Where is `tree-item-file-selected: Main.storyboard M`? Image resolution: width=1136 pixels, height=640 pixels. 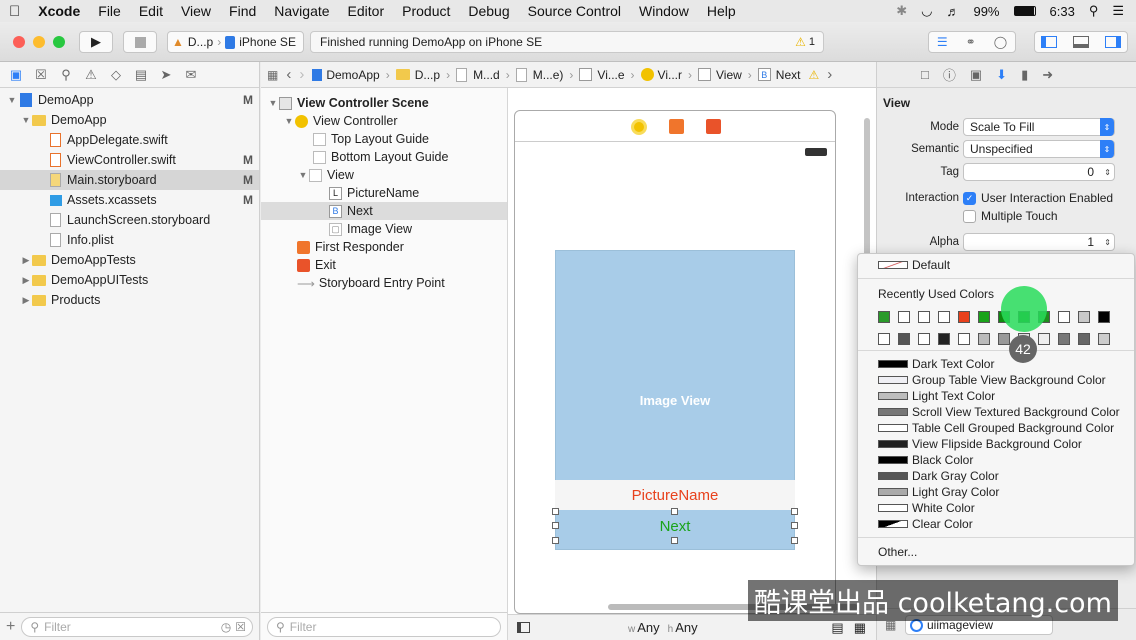 tree-item-file-selected: Main.storyboard M is located at coordinates (129, 180).